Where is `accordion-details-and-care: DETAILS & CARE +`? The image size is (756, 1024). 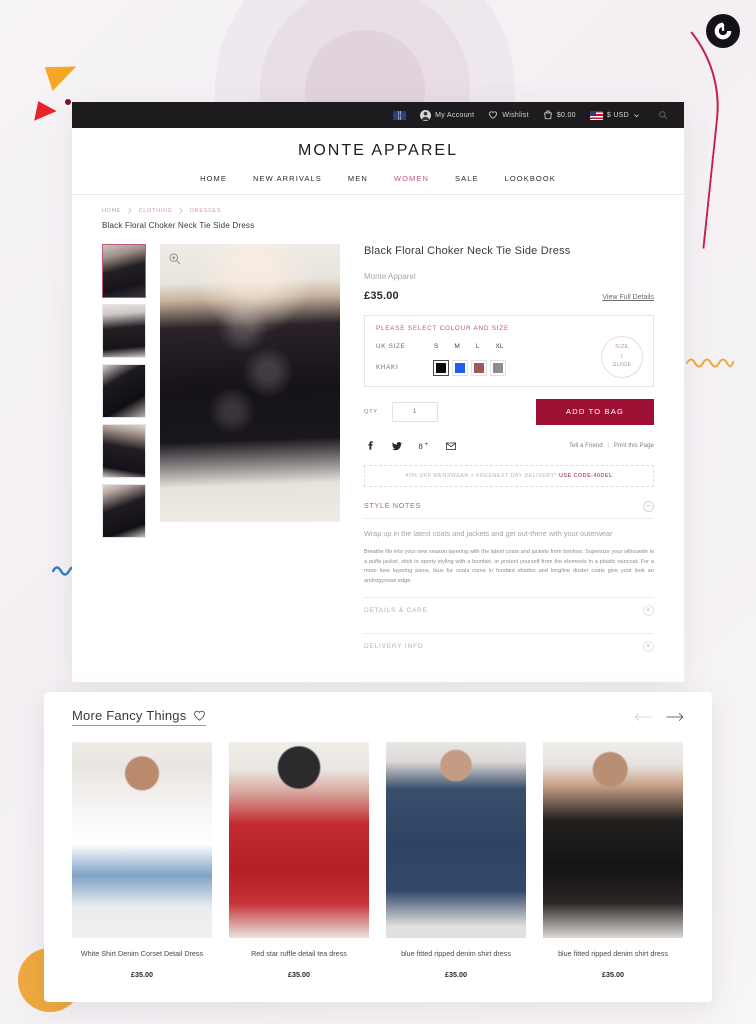
accordion-details-and-care: DETAILS & CARE + is located at coordinates (509, 609).